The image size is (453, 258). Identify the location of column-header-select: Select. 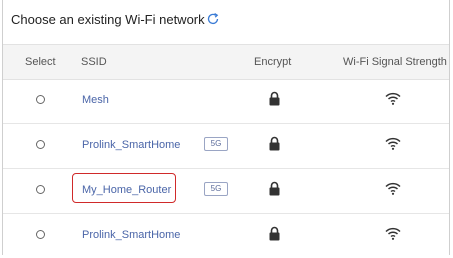
(40, 62).